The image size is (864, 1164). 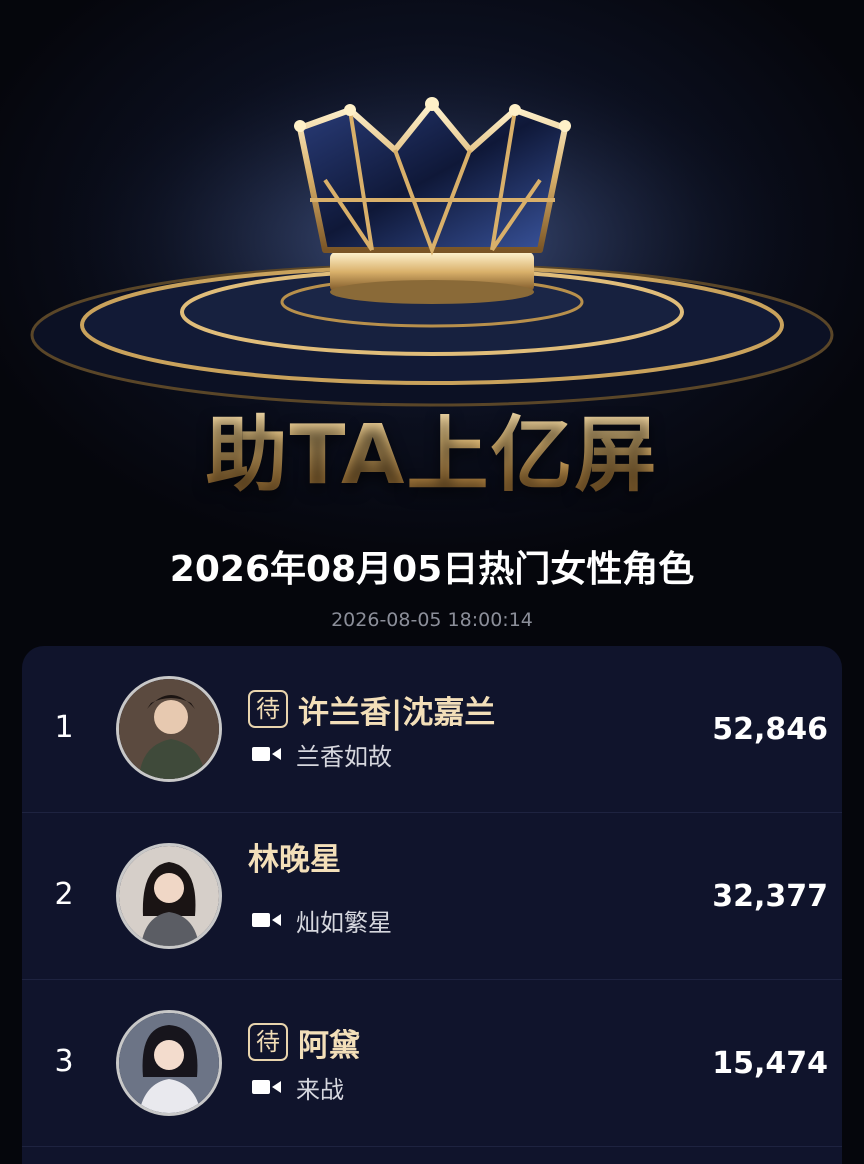 I want to click on list-item: 3 待 阿黛 来战 15,474, so click(x=432, y=1063).